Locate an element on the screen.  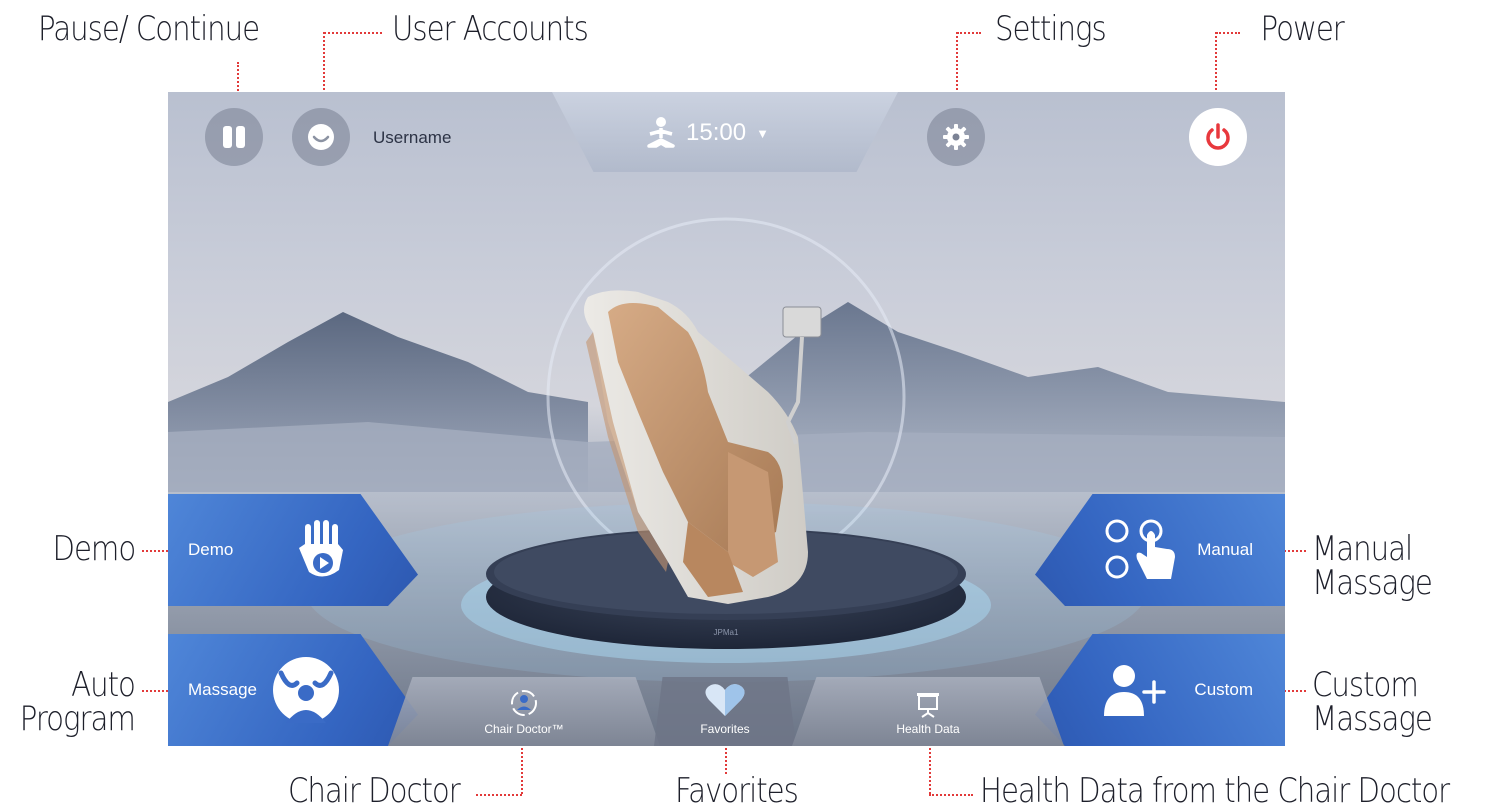
health-data-tab: Health Data is located at coordinates (928, 711).